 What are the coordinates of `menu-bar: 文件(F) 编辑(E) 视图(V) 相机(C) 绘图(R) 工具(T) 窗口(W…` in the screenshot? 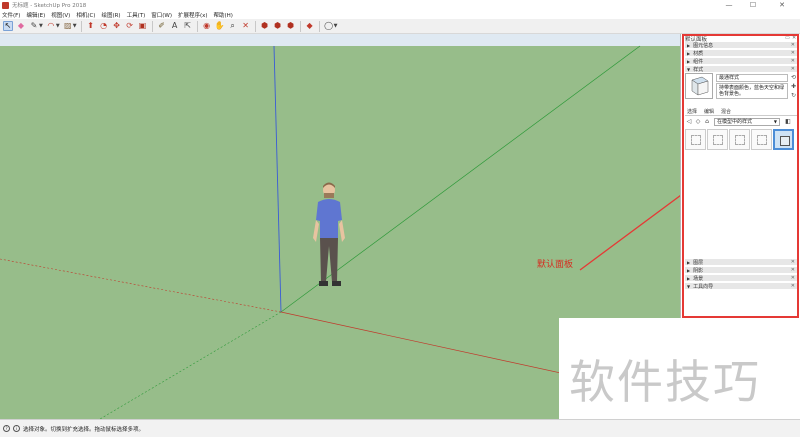 It's located at (400, 14).